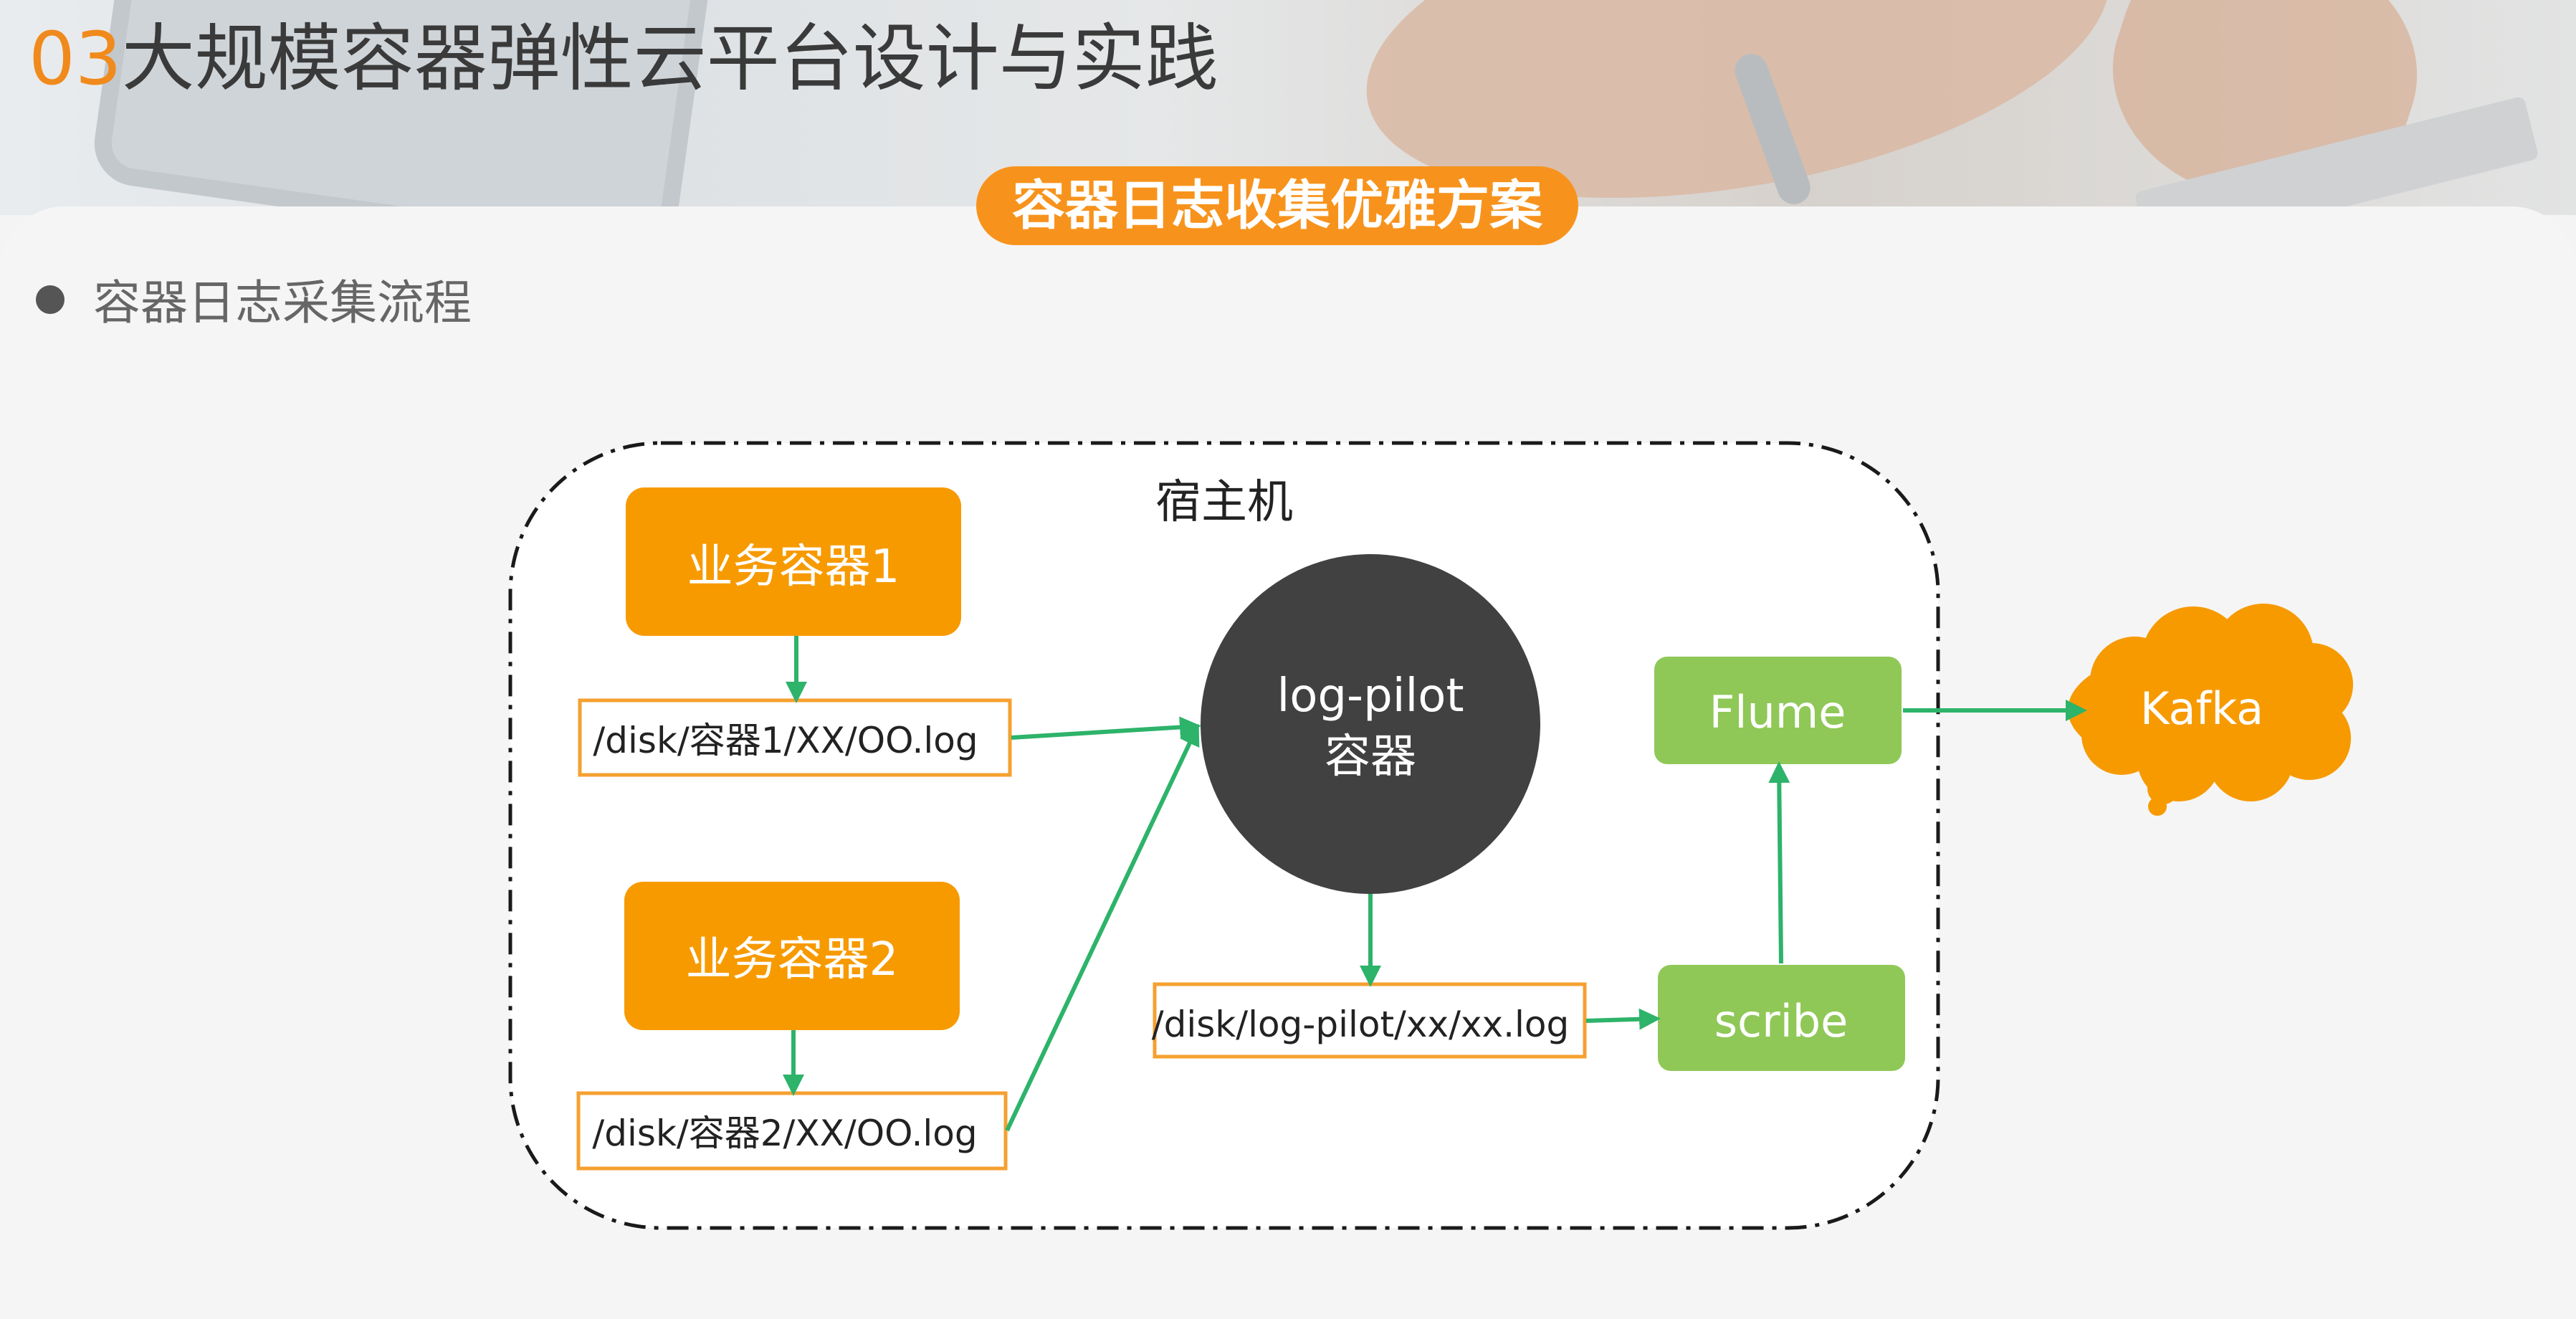 The image size is (2576, 1319). I want to click on business-container-2-label: 业务容器2, so click(792, 959).